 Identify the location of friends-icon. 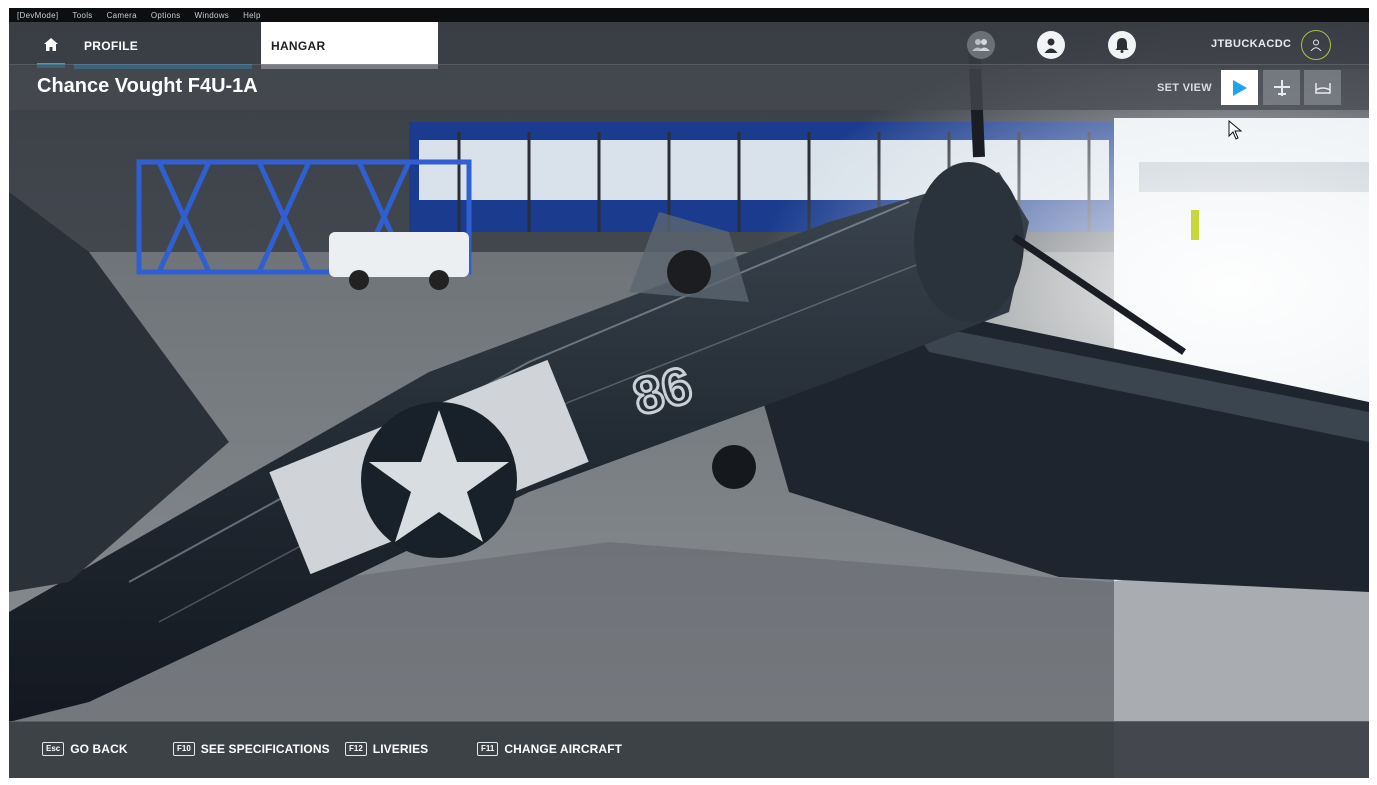
(981, 45).